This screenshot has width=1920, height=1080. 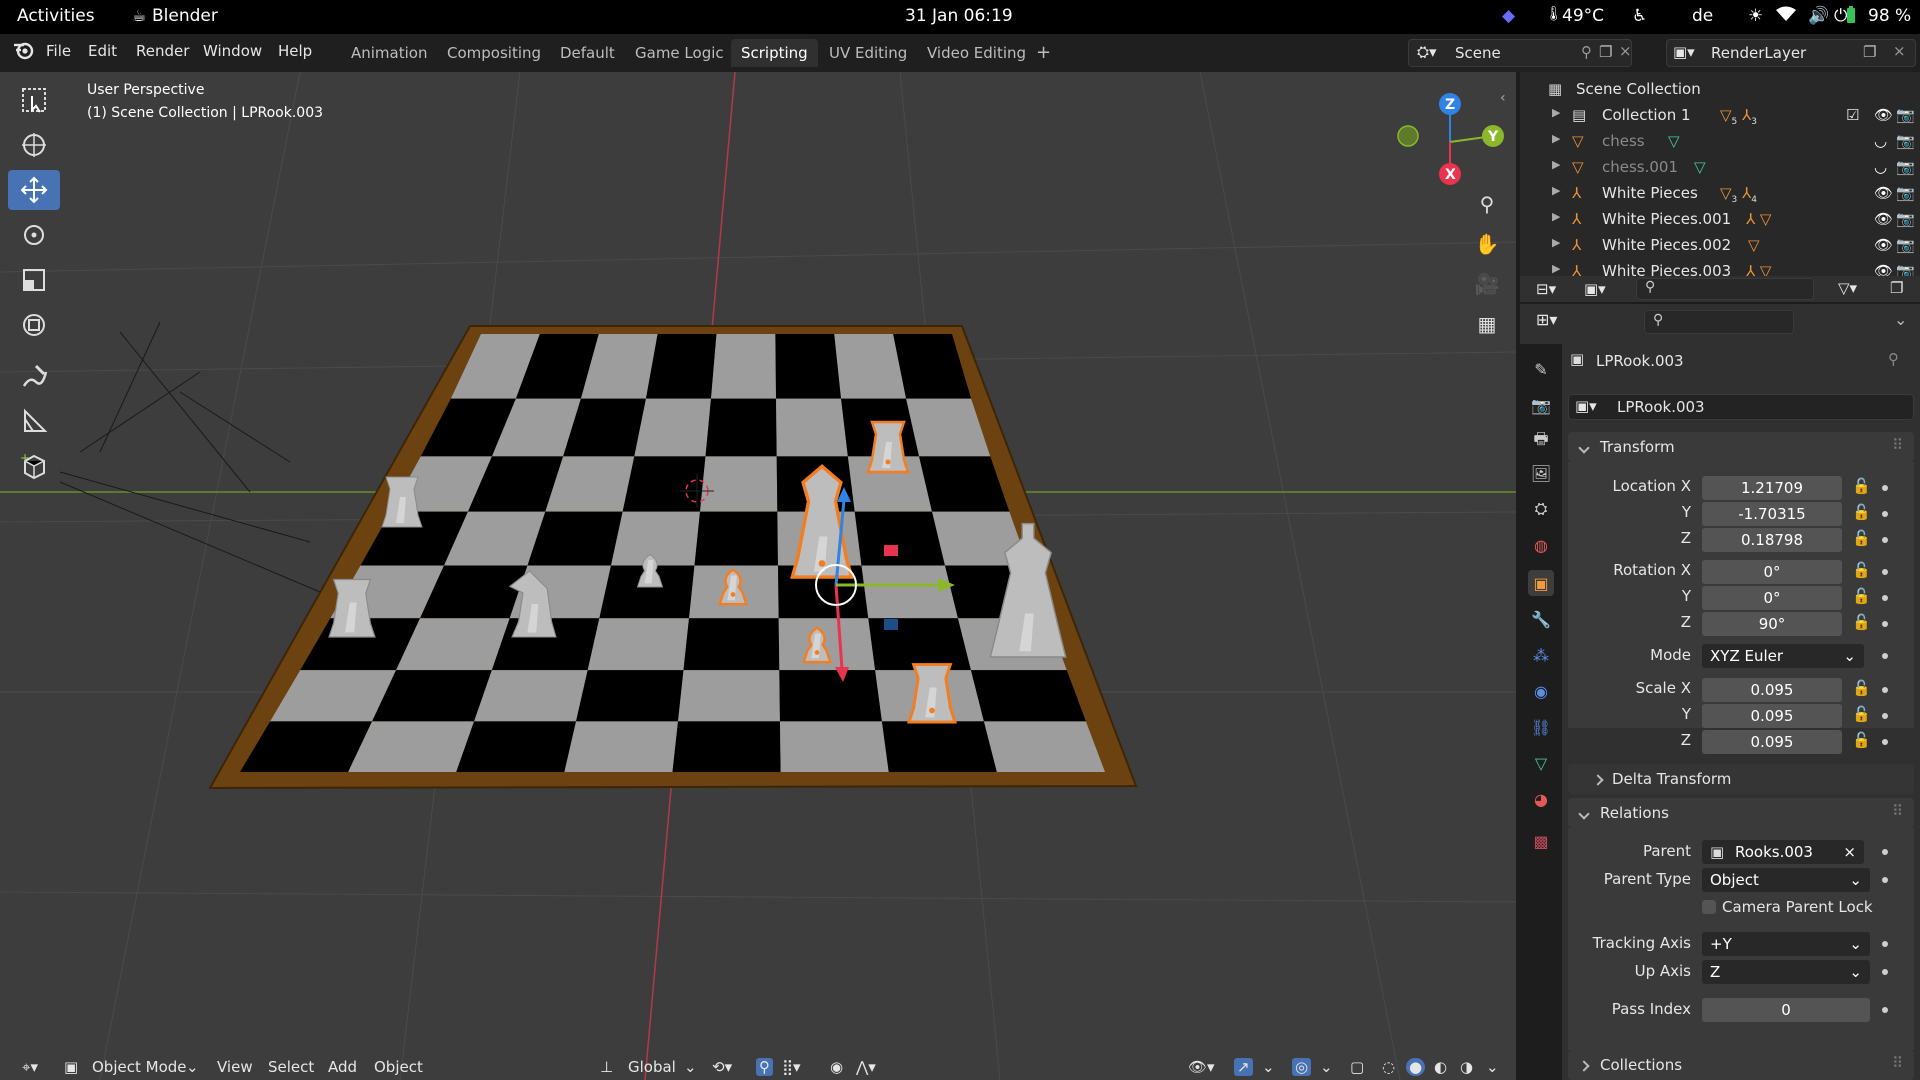 I want to click on properties-options-icon: ⌄, so click(x=1900, y=319).